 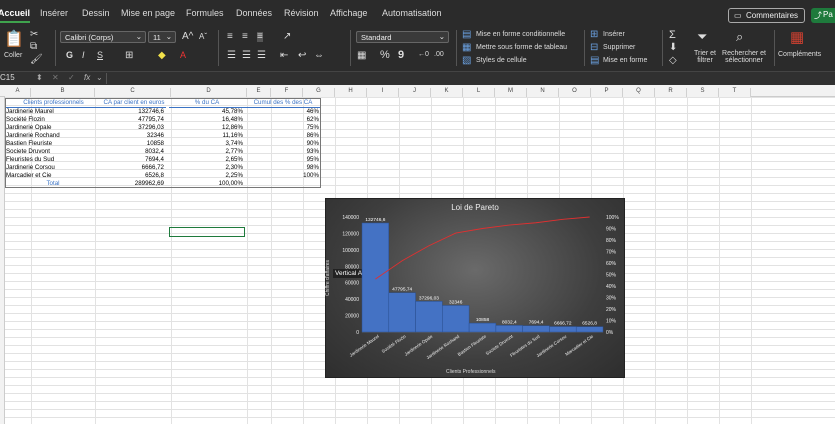 I want to click on column-header-j: J, so click(x=415, y=92).